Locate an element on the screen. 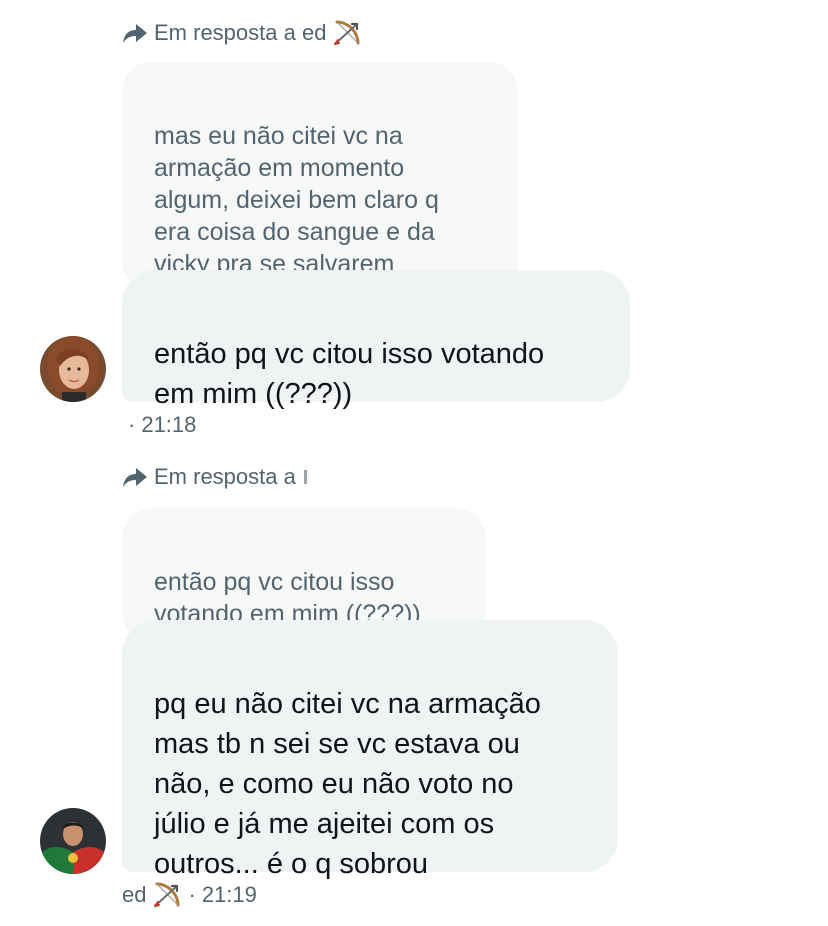  sender-name: ed is located at coordinates (134, 895).